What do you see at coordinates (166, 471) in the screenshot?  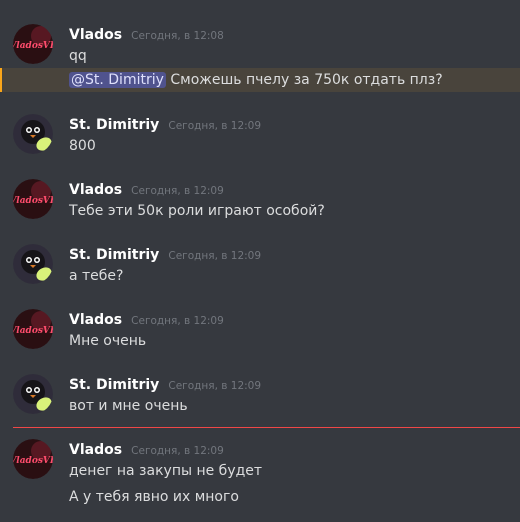 I see `message-text: денег на закупы не будет` at bounding box center [166, 471].